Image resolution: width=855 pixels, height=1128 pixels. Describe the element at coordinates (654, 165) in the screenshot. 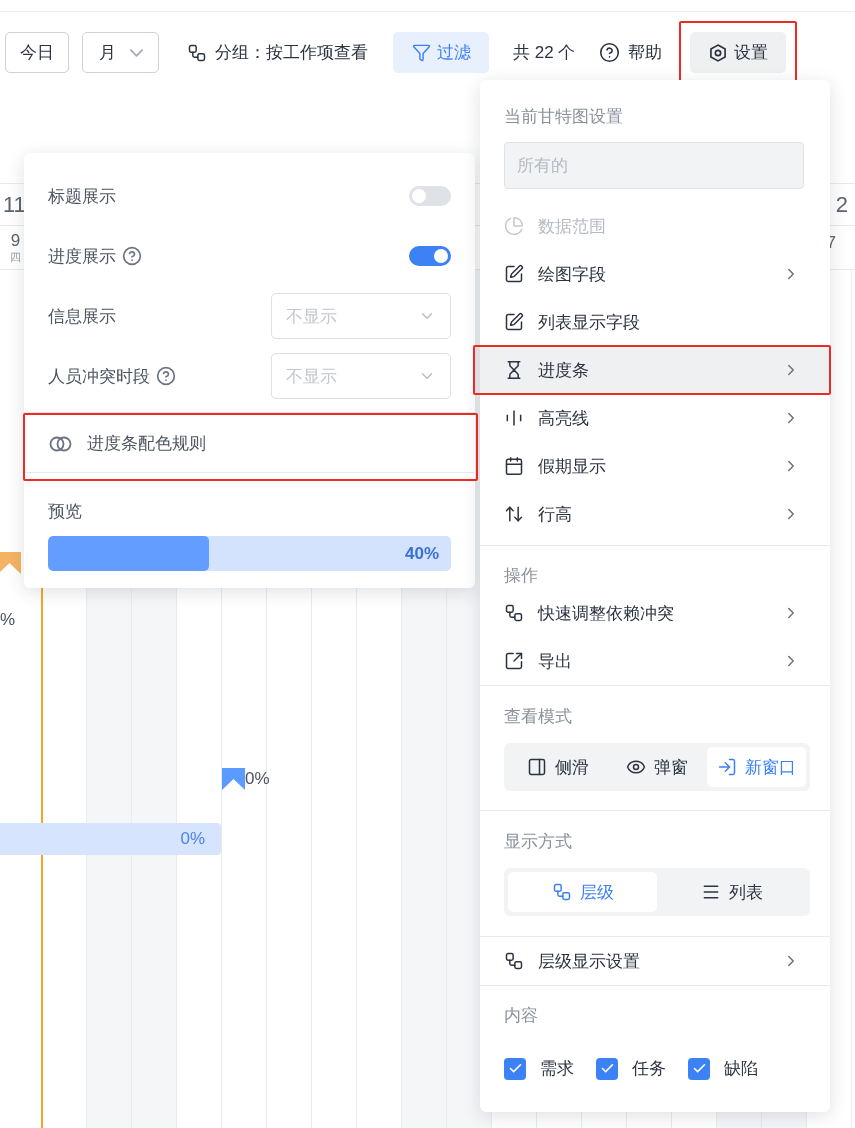

I see `scope-field: 所有的` at that location.